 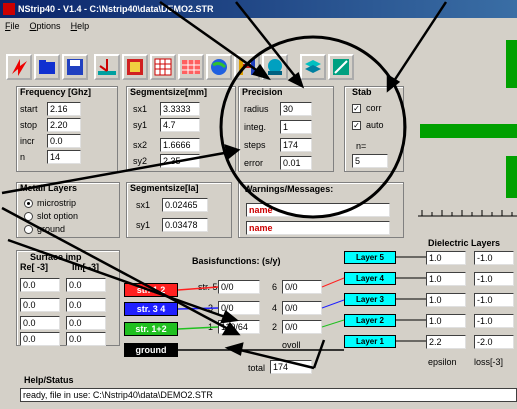 I want to click on basis-title: Basisfunctions: (s/y), so click(x=236, y=261).